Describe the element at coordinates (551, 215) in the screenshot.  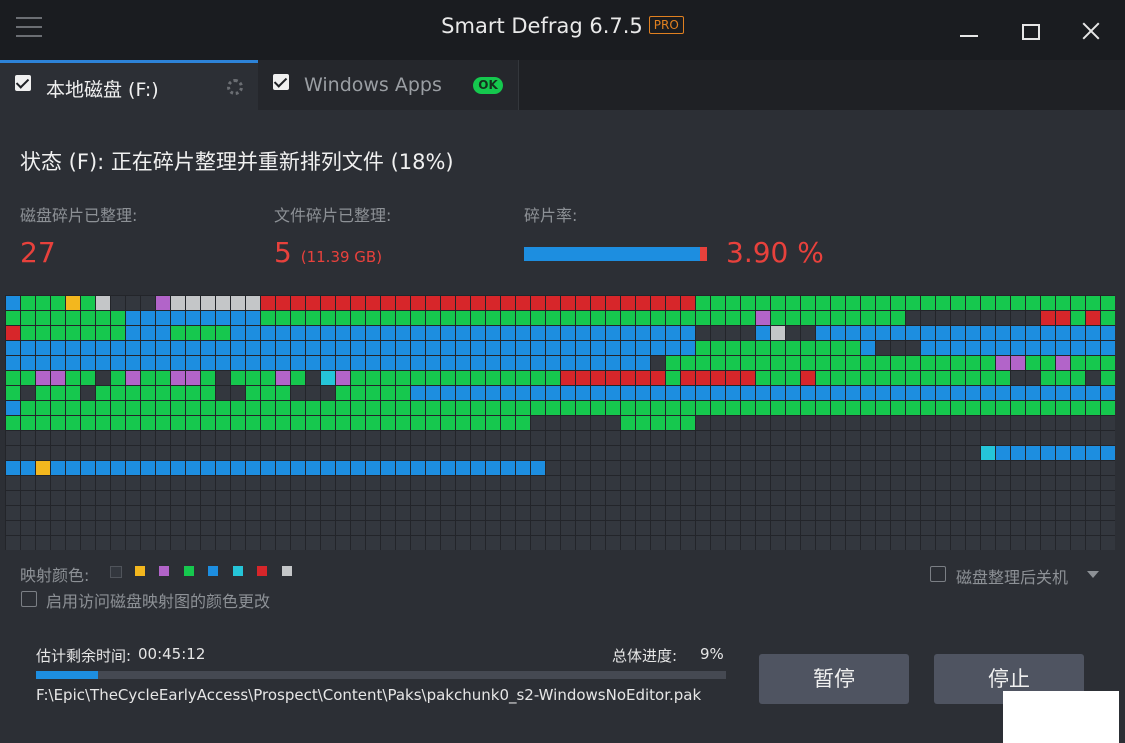
I see `frag-rate-label: 碎片率:` at that location.